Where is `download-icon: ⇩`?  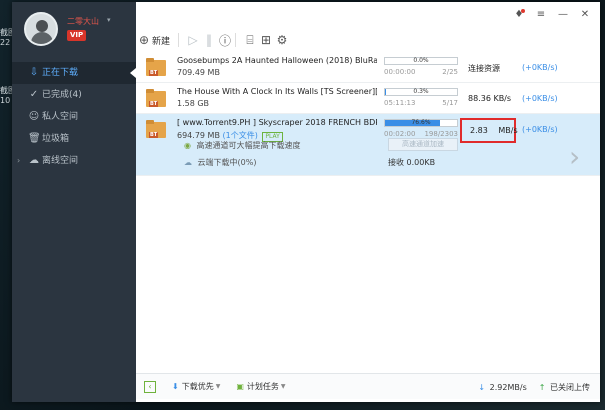 download-icon: ⇩ is located at coordinates (34, 72).